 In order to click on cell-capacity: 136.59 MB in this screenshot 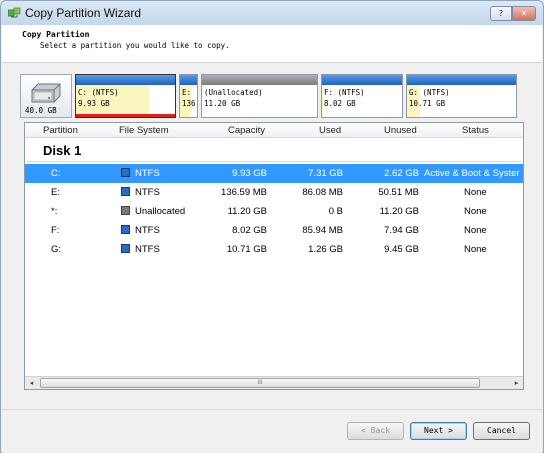, I will do `click(244, 192)`.